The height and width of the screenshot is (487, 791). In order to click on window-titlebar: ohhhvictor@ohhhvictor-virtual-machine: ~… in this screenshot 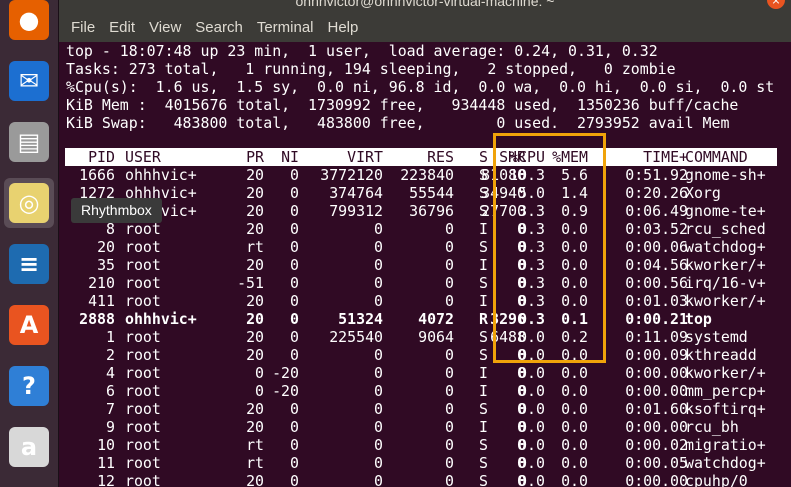, I will do `click(425, 6)`.